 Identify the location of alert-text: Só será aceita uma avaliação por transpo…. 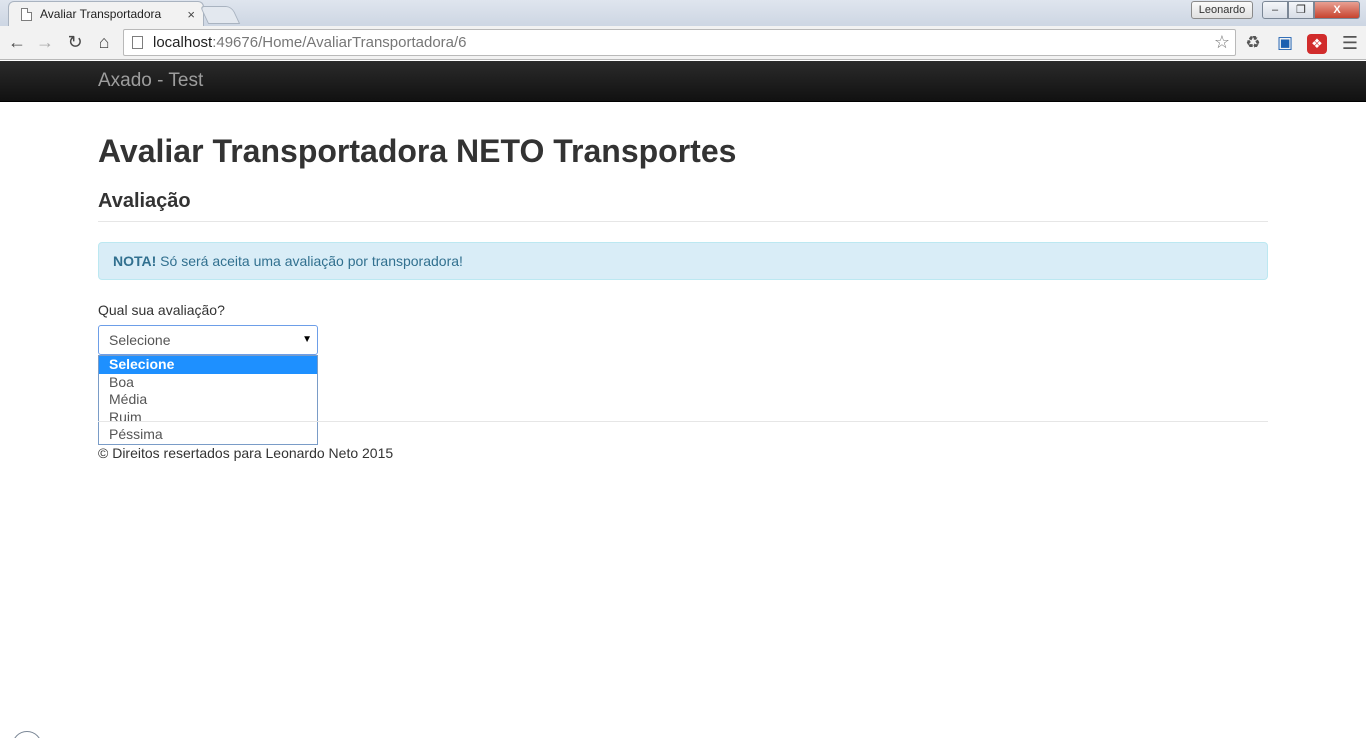
(309, 261).